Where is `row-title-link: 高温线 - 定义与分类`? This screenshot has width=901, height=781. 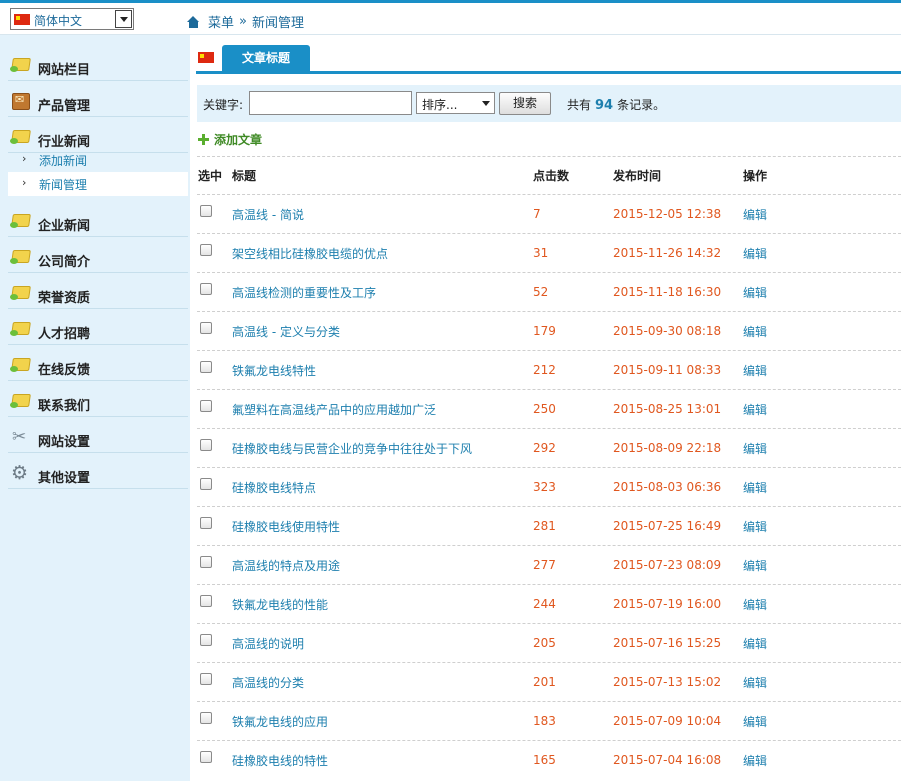 row-title-link: 高温线 - 定义与分类 is located at coordinates (382, 331).